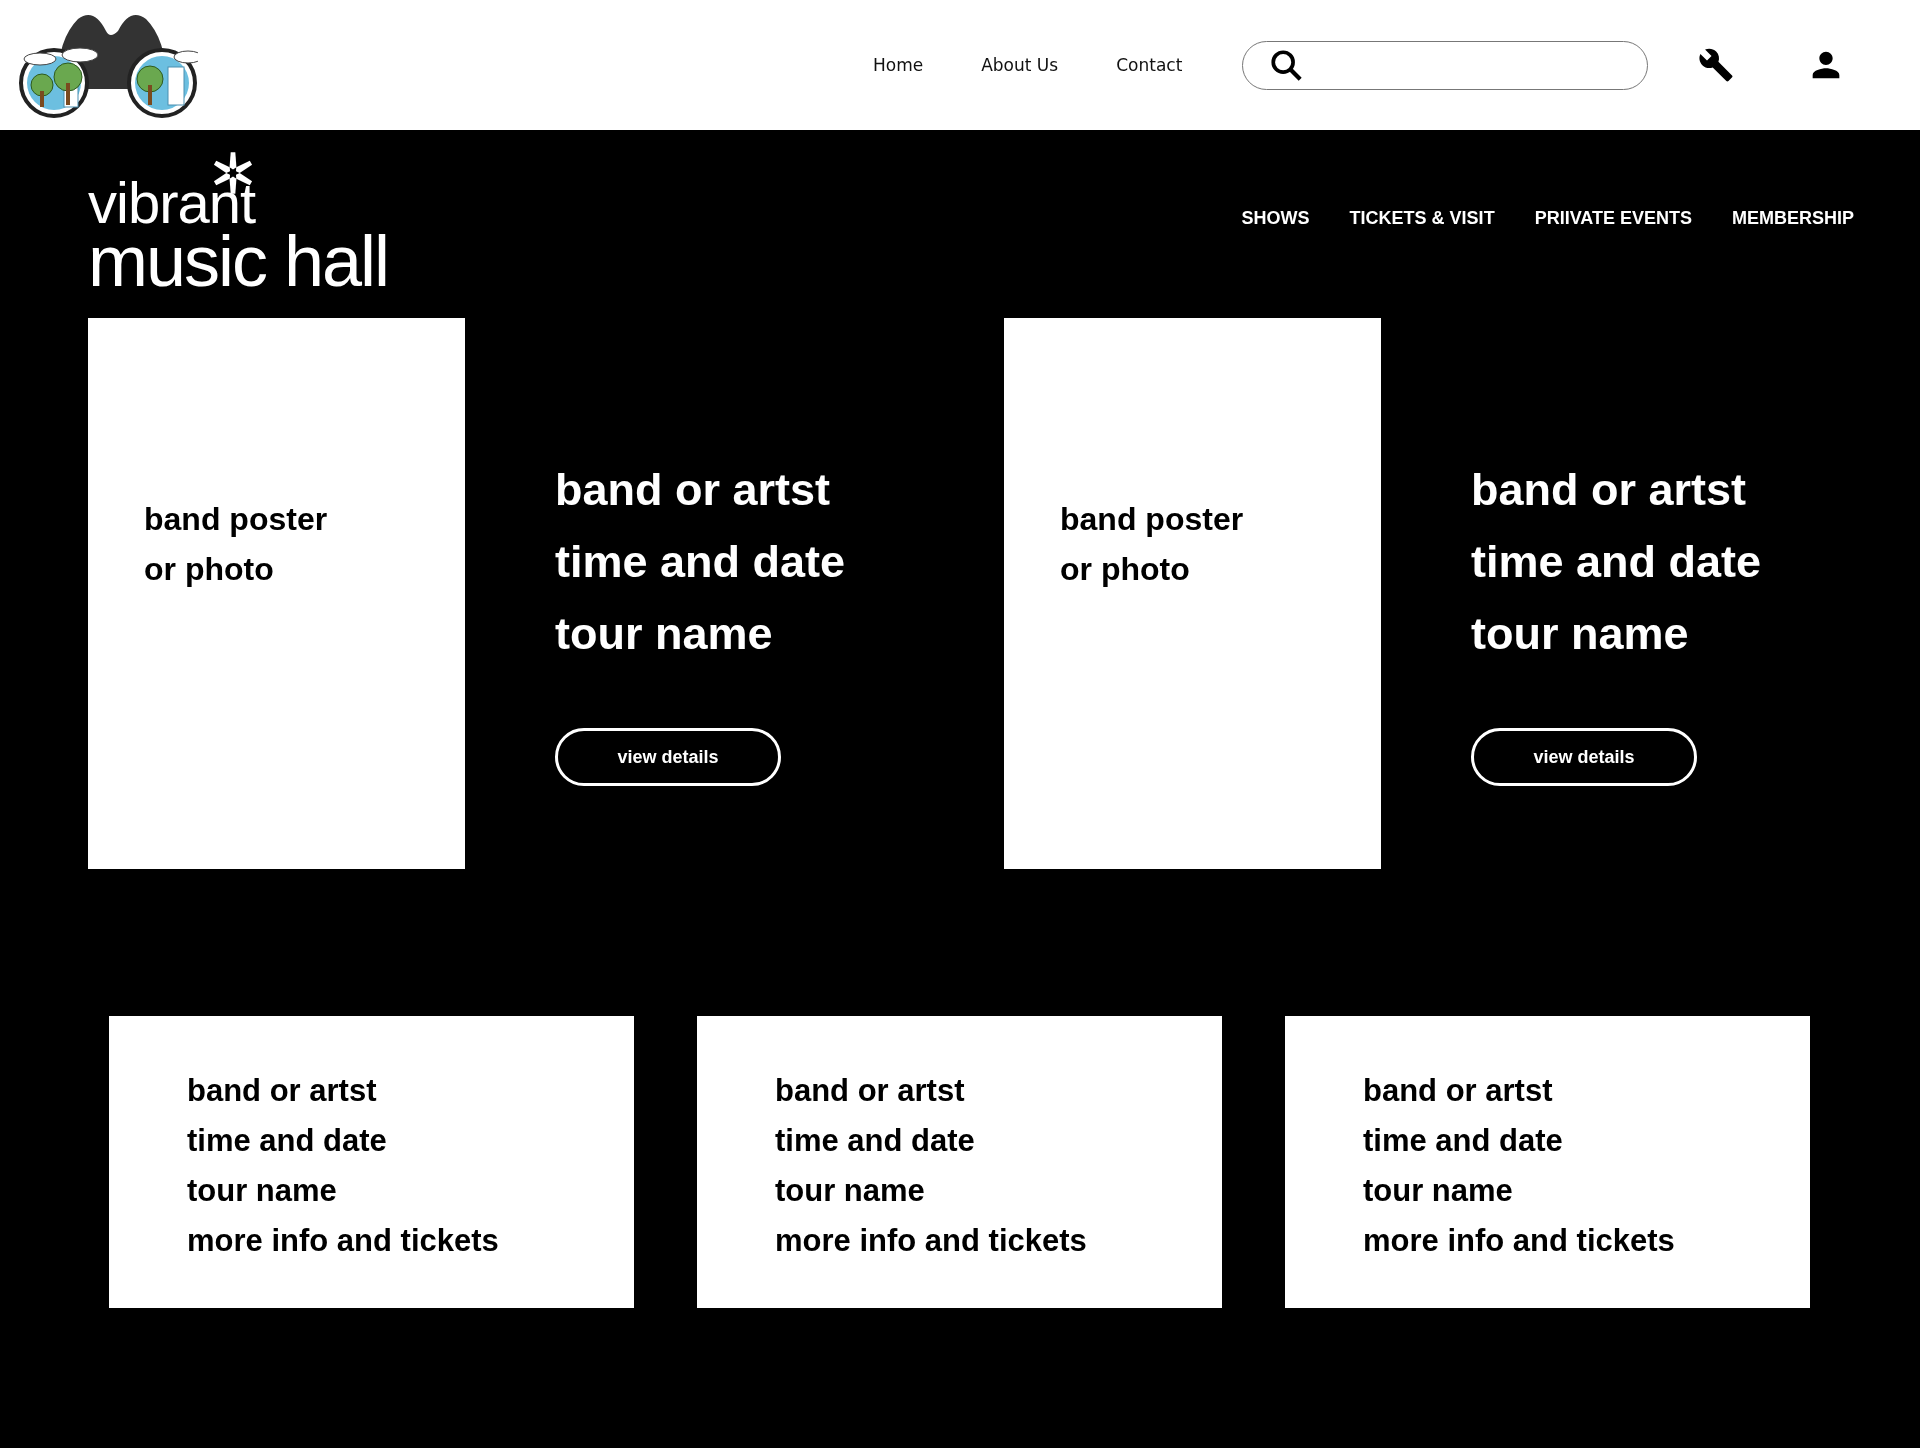  Describe the element at coordinates (1793, 218) in the screenshot. I see `main-nav-link: MEMBERSHIP` at that location.